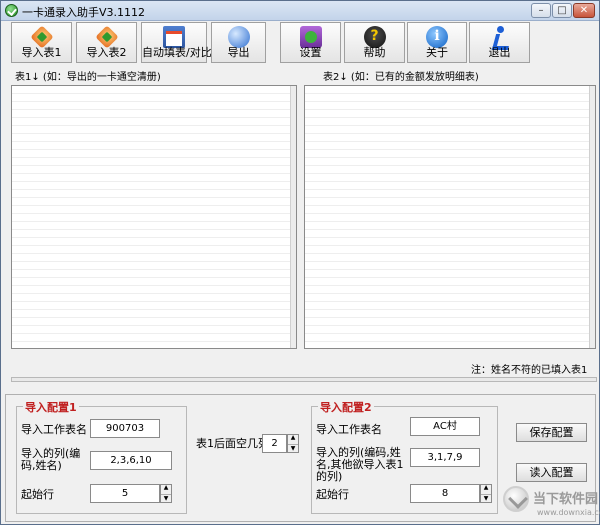 The width and height of the screenshot is (600, 525). I want to click on config2-cols-label: 导入的列(编码,姓名,其他欲导入表1的列), so click(360, 464).